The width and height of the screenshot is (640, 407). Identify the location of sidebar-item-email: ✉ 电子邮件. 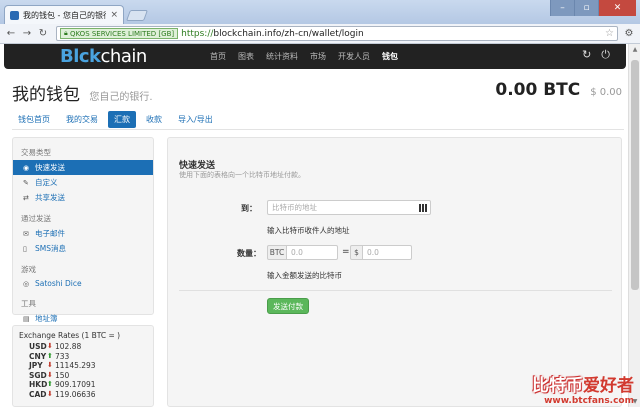
(83, 233).